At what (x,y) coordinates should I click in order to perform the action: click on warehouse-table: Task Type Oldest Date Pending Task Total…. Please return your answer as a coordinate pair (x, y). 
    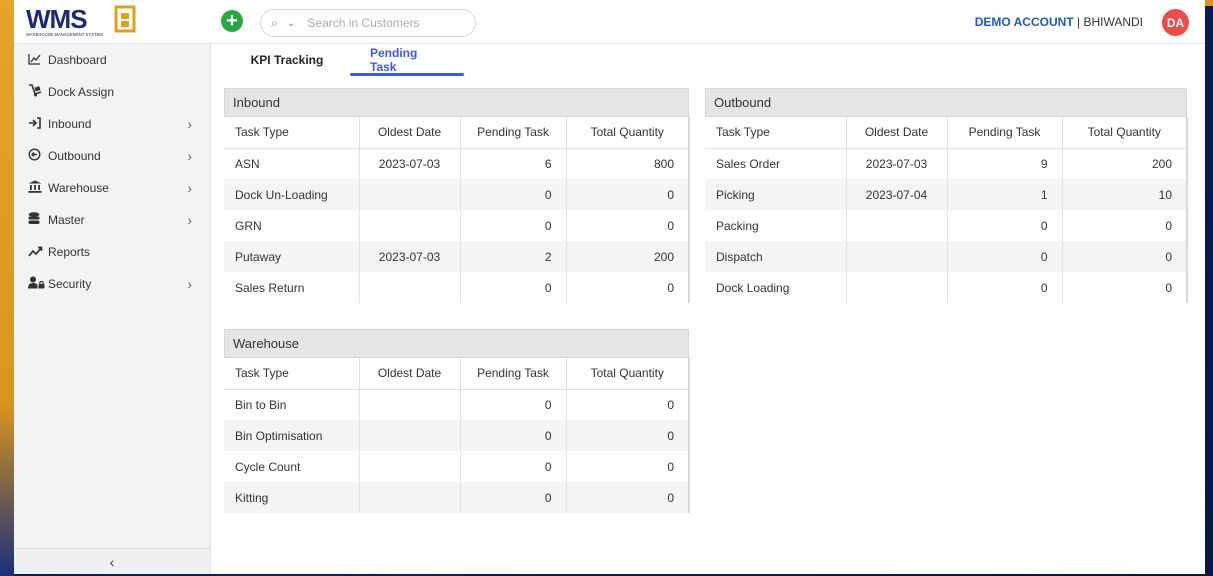
    Looking at the image, I should click on (457, 435).